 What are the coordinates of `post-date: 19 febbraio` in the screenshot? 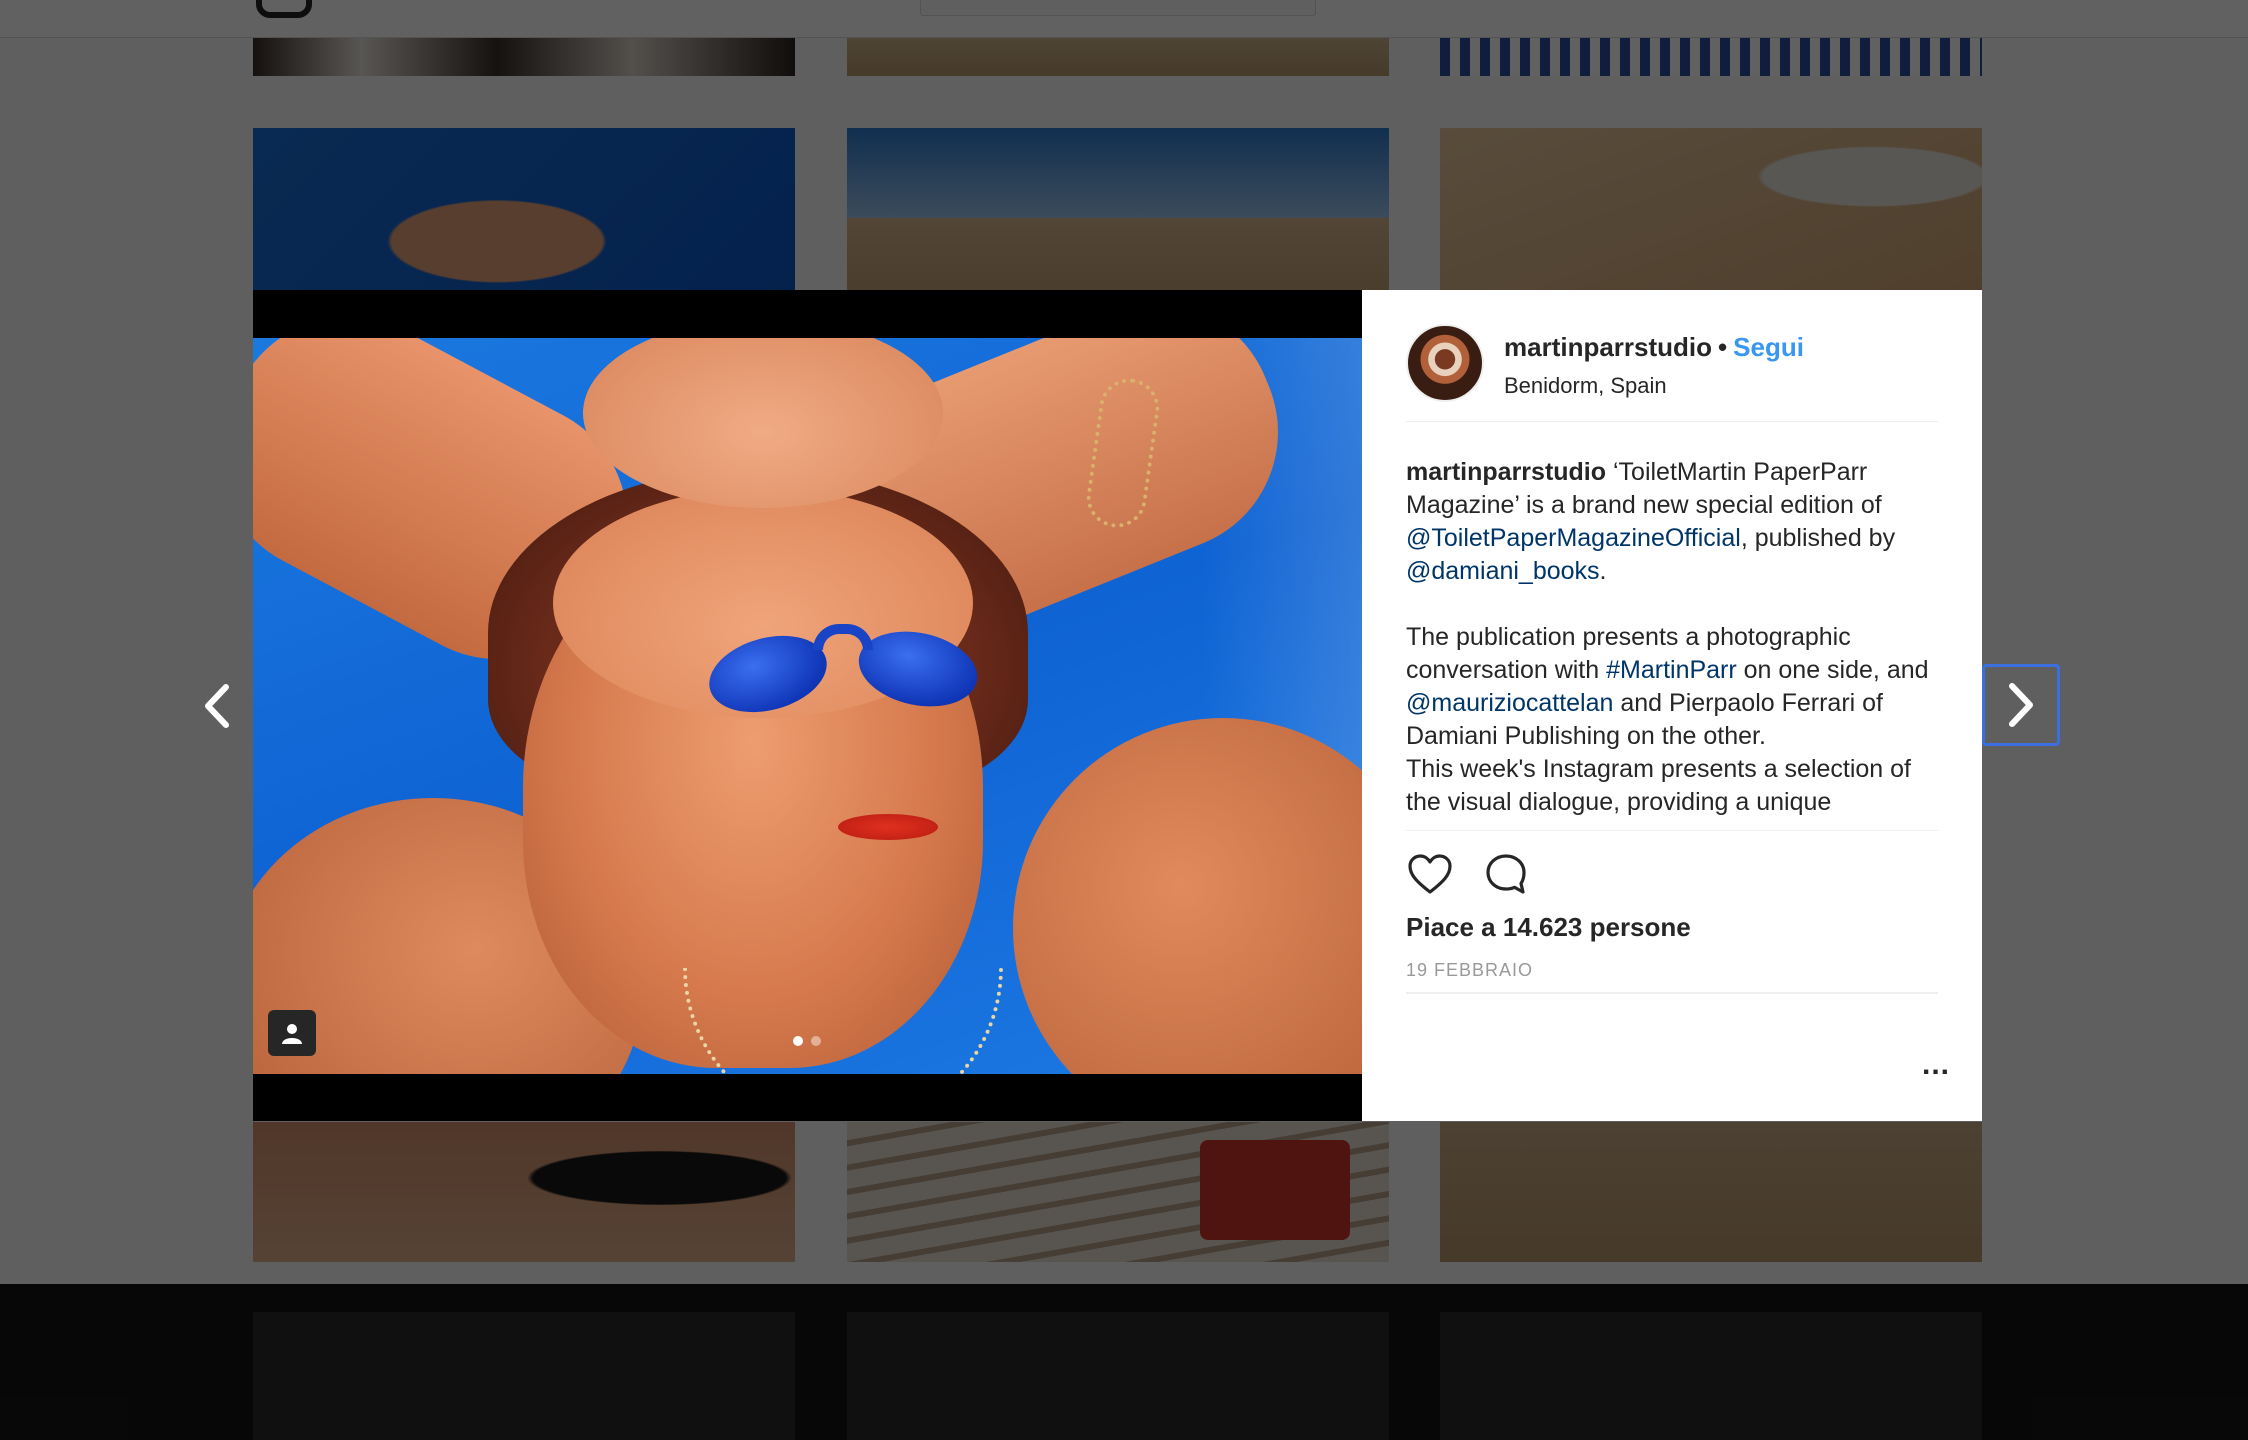 It's located at (1469, 970).